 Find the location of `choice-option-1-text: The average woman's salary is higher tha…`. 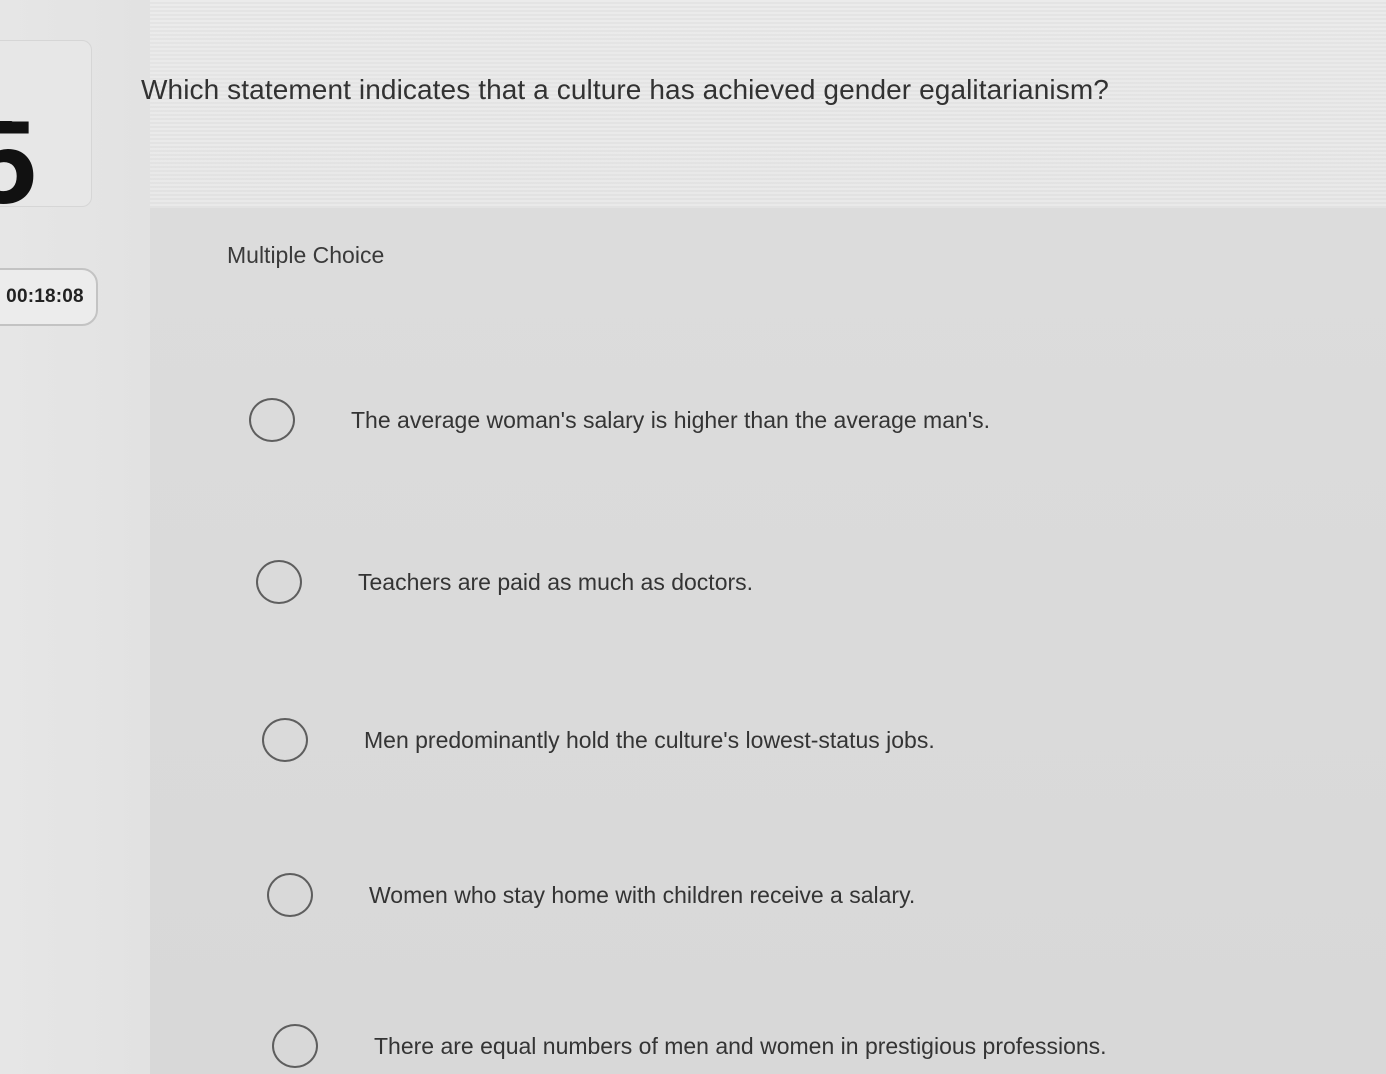

choice-option-1-text: The average woman's salary is higher tha… is located at coordinates (671, 419).